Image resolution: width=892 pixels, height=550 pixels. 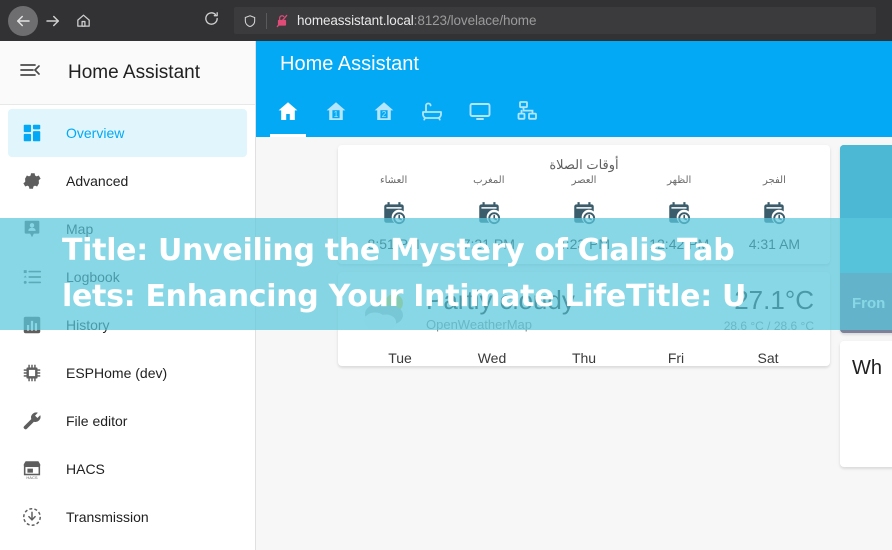 I want to click on monitor-icon, so click(x=480, y=113).